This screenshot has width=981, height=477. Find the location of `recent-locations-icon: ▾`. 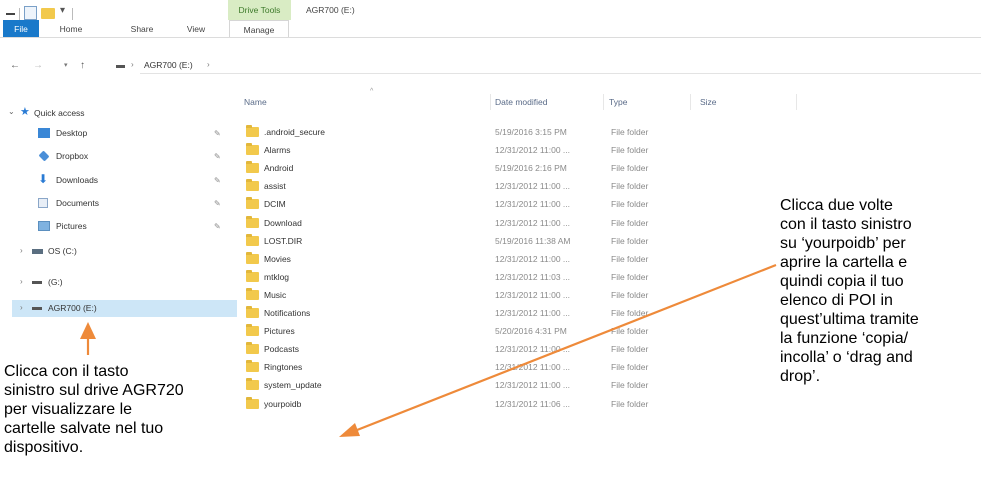

recent-locations-icon: ▾ is located at coordinates (66, 65).